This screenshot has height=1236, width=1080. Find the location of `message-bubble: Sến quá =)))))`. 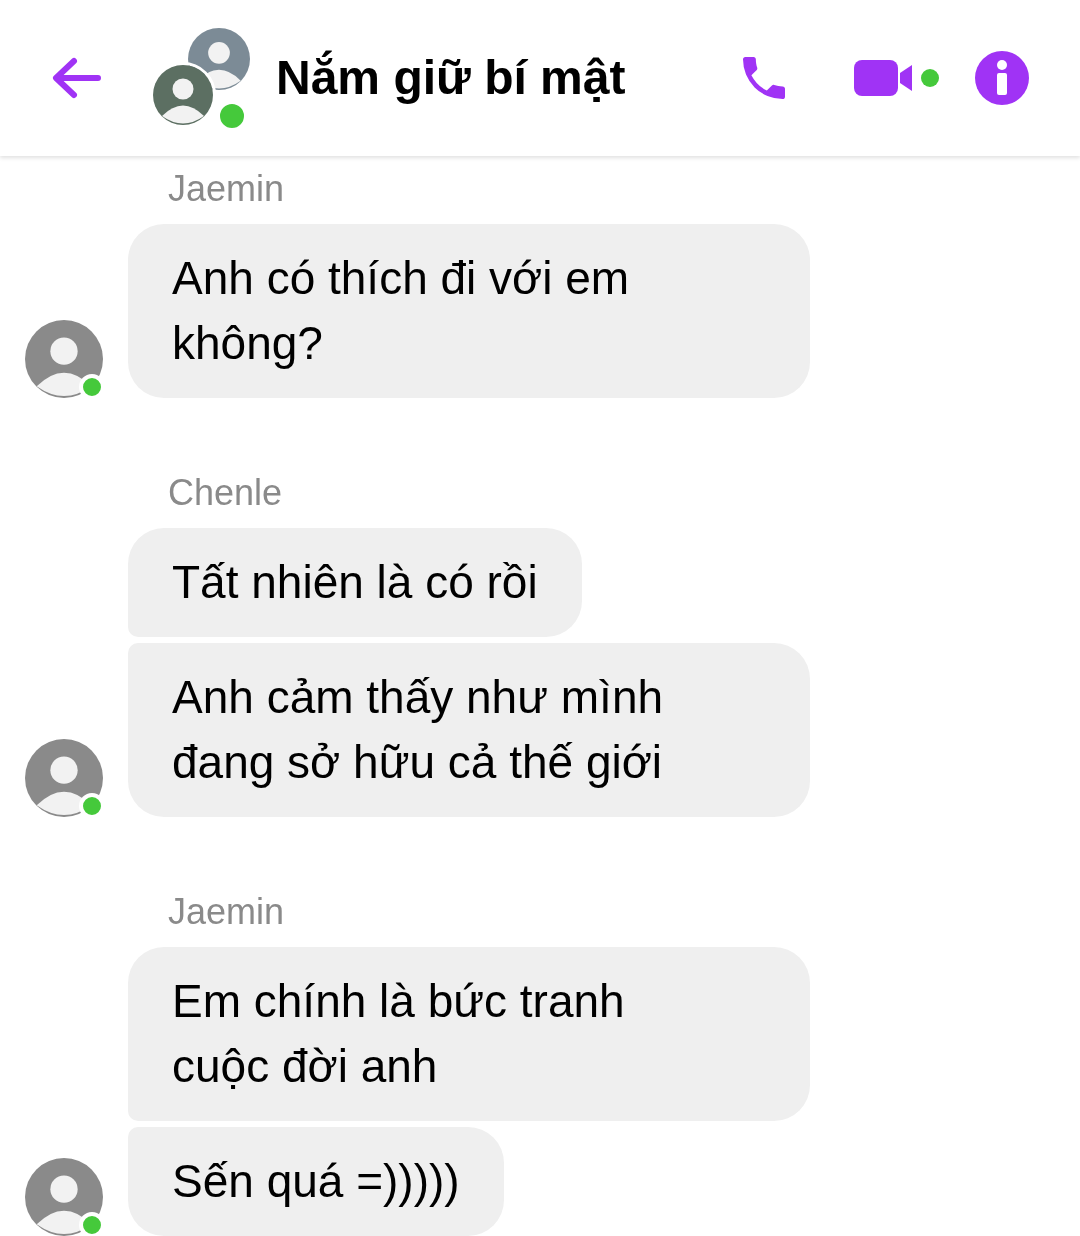

message-bubble: Sến quá =))))) is located at coordinates (316, 1181).